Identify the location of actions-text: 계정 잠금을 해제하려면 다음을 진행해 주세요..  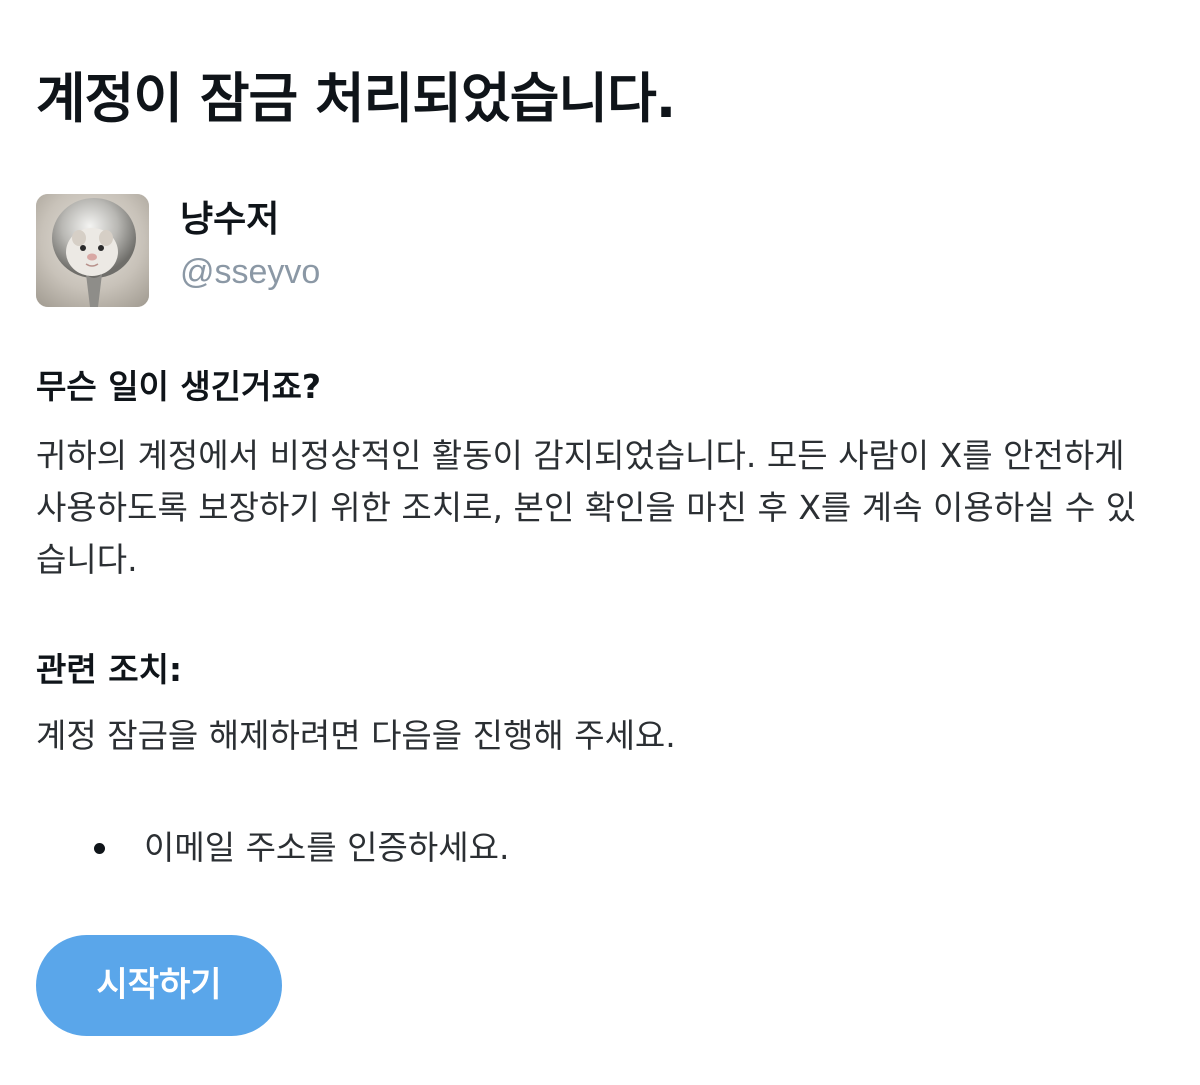
(356, 735).